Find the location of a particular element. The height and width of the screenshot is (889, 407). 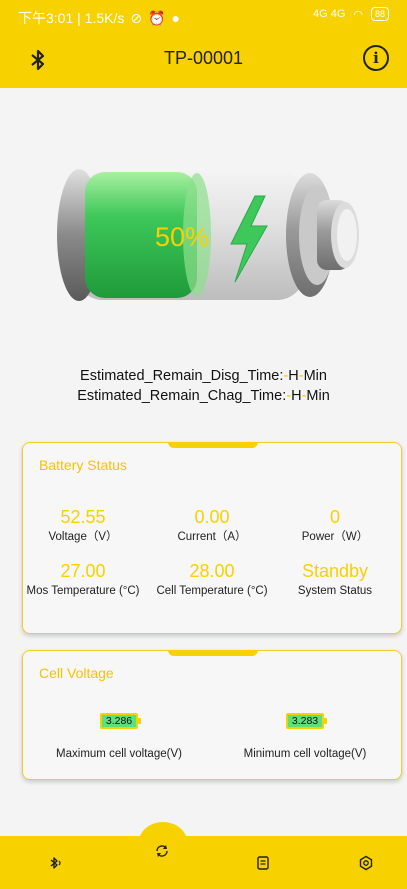

cell-temperature-label: Cell Temperature (°C) is located at coordinates (212, 591).